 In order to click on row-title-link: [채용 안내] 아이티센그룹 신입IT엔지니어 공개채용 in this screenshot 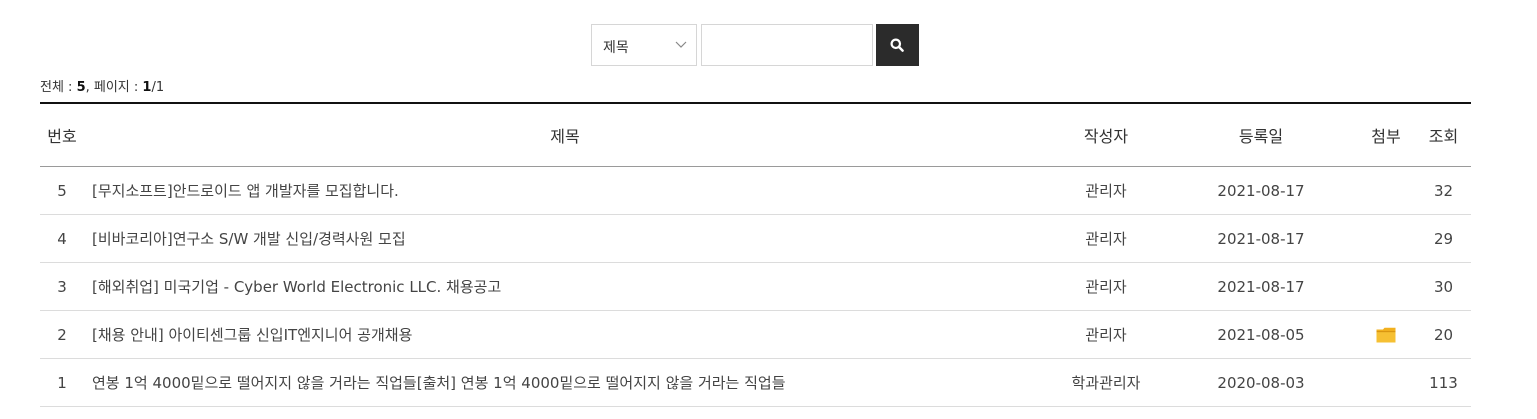, I will do `click(565, 334)`.